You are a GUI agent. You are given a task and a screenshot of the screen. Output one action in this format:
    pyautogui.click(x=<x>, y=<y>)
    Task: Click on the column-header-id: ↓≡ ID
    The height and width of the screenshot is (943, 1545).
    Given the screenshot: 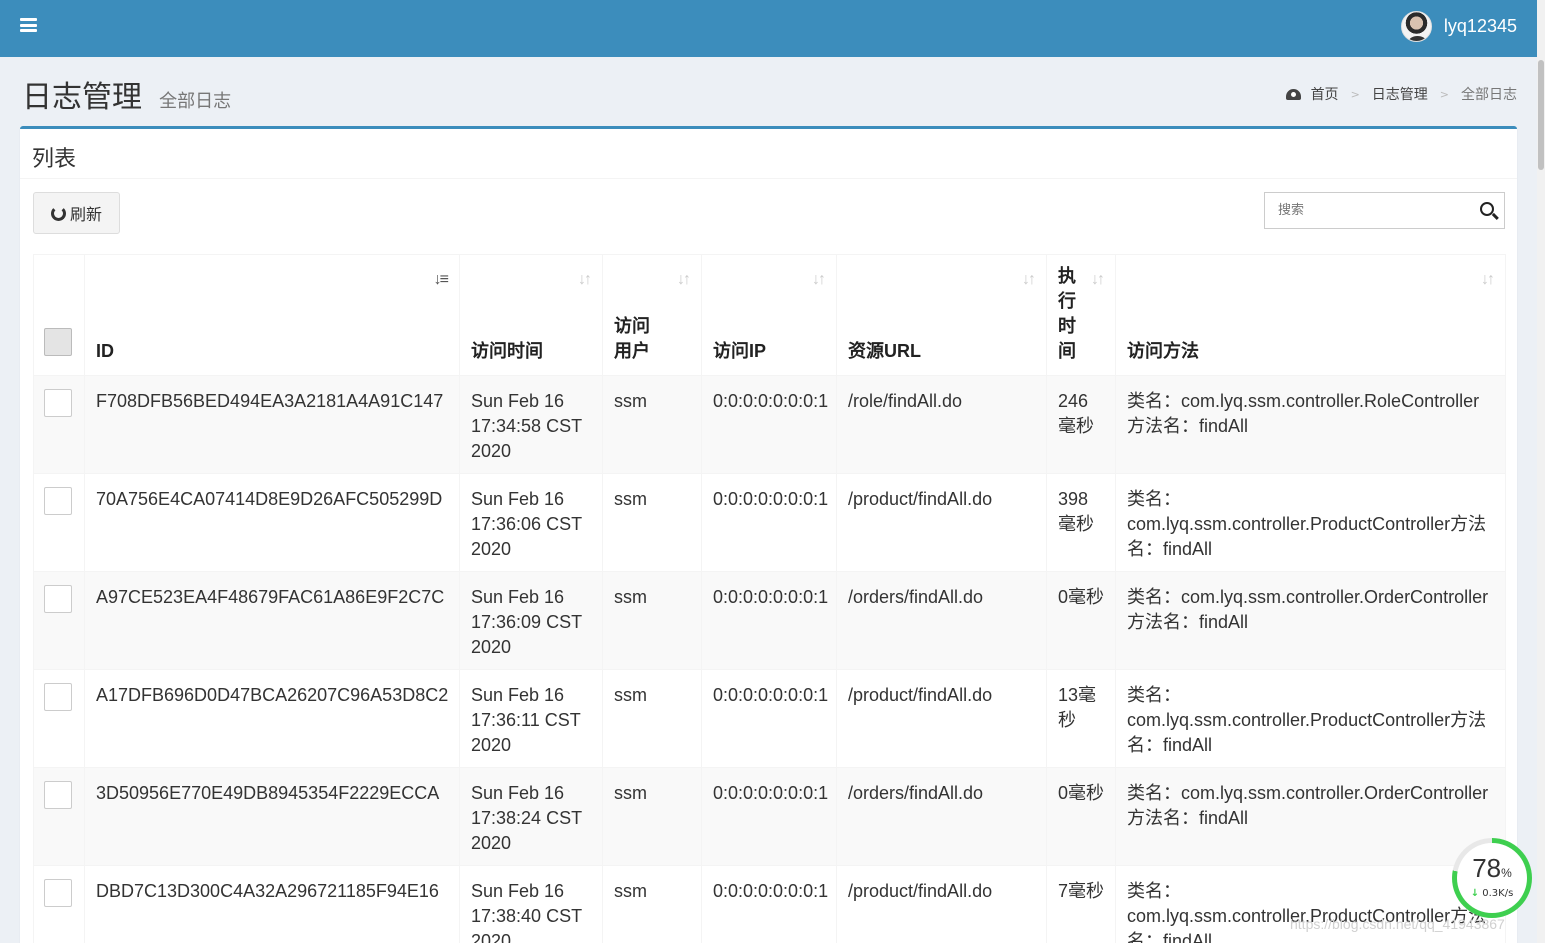 What is the action you would take?
    pyautogui.click(x=272, y=315)
    